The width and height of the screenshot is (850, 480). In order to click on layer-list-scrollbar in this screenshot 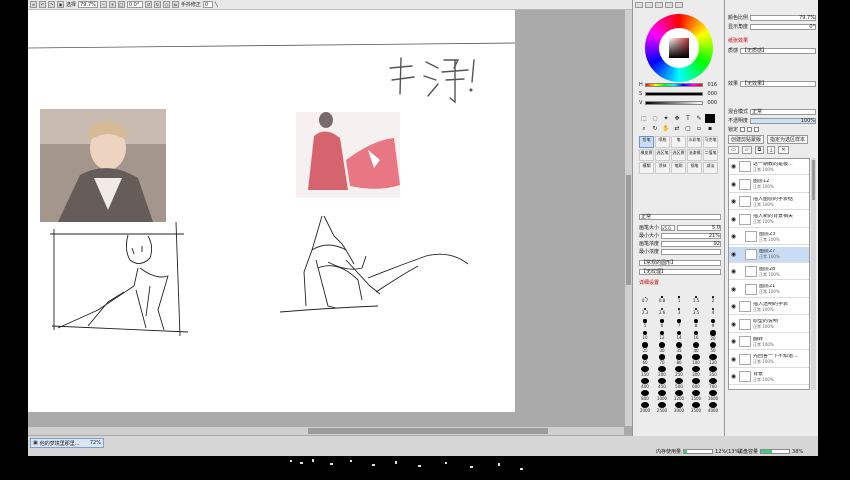, I will do `click(813, 274)`.